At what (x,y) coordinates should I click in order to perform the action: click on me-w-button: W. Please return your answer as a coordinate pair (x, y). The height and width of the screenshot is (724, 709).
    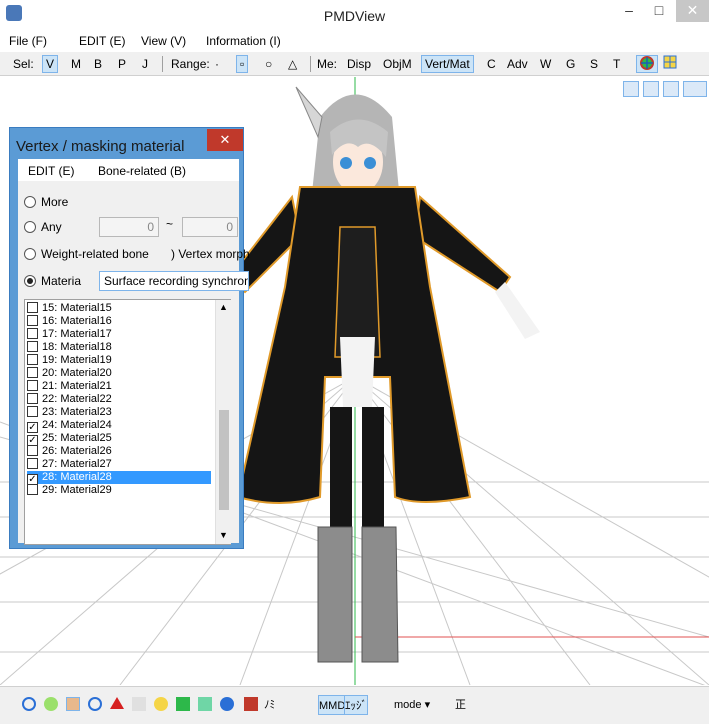
    Looking at the image, I should click on (545, 64).